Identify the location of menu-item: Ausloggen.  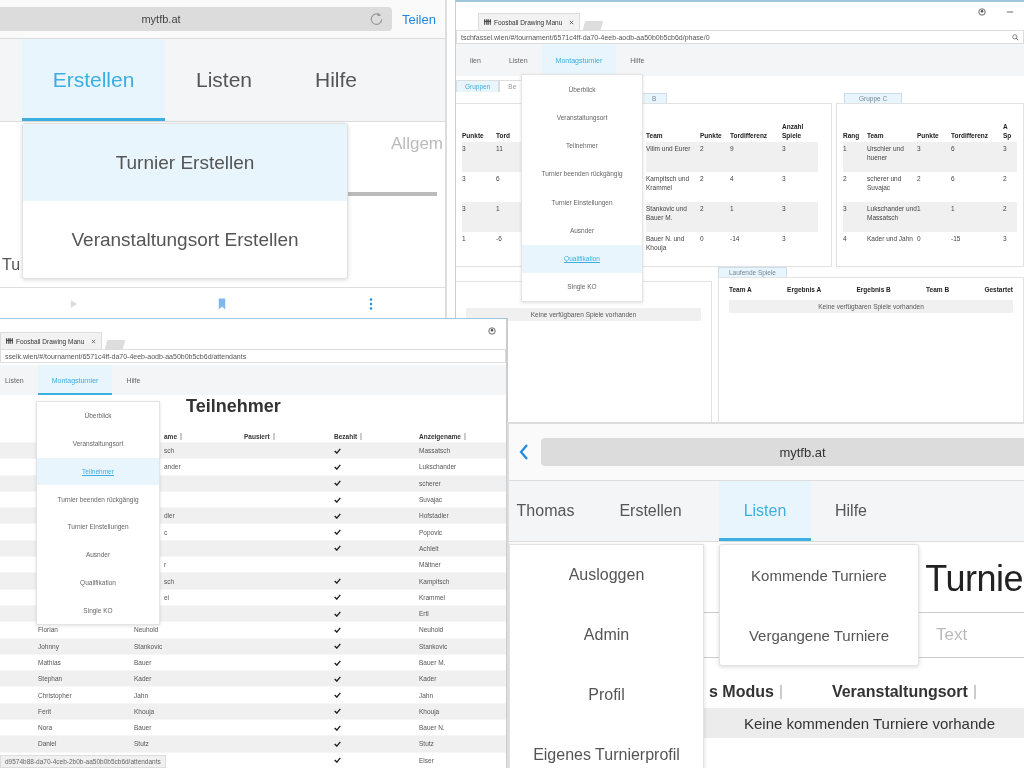
(606, 575).